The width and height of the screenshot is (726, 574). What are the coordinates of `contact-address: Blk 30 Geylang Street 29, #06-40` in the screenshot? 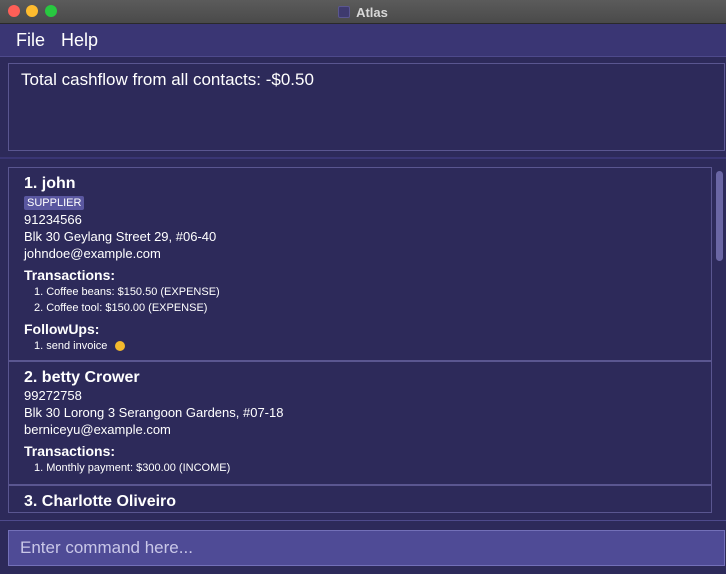 It's located at (120, 236).